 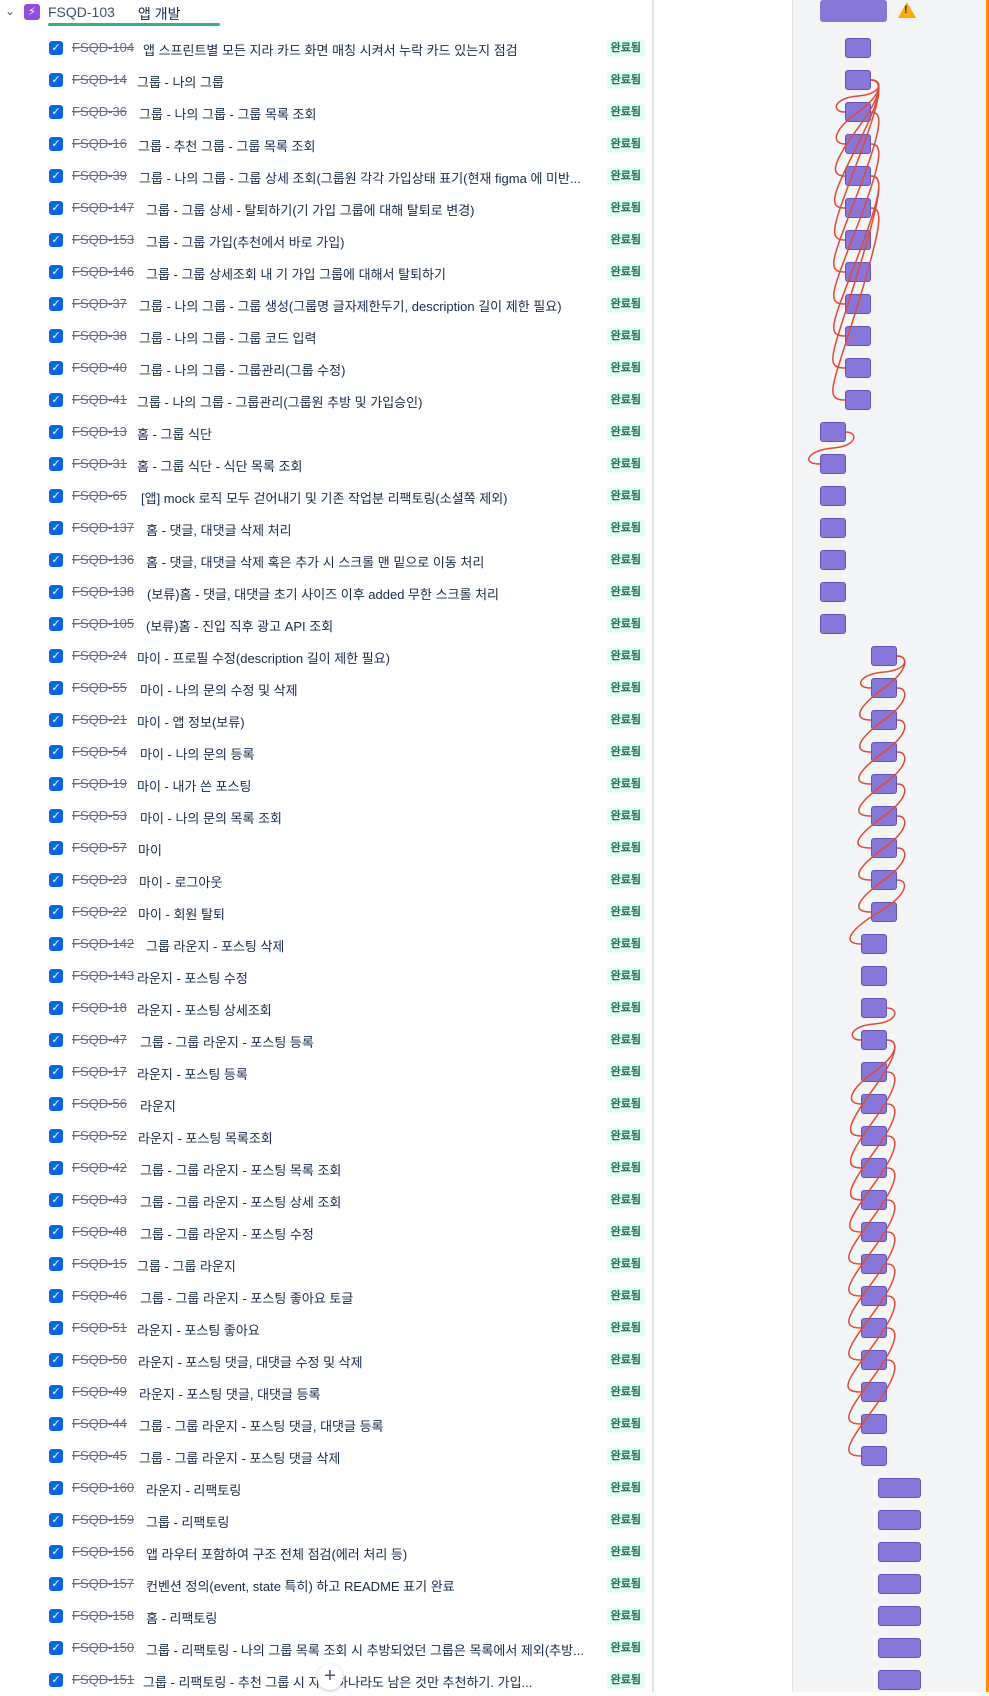 I want to click on dependency-lines, so click(x=856, y=768).